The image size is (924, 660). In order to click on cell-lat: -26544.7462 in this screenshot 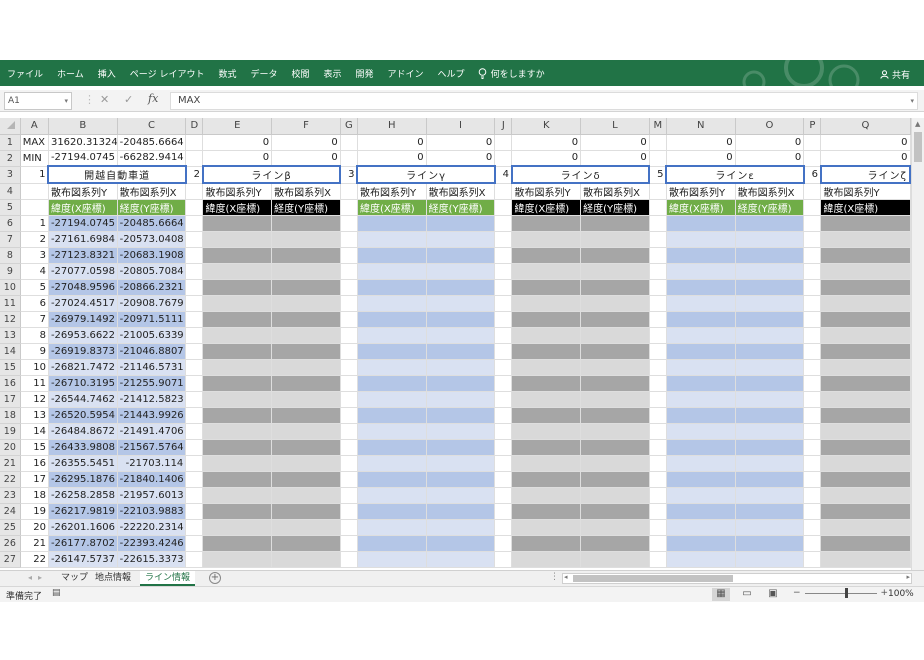, I will do `click(83, 399)`.